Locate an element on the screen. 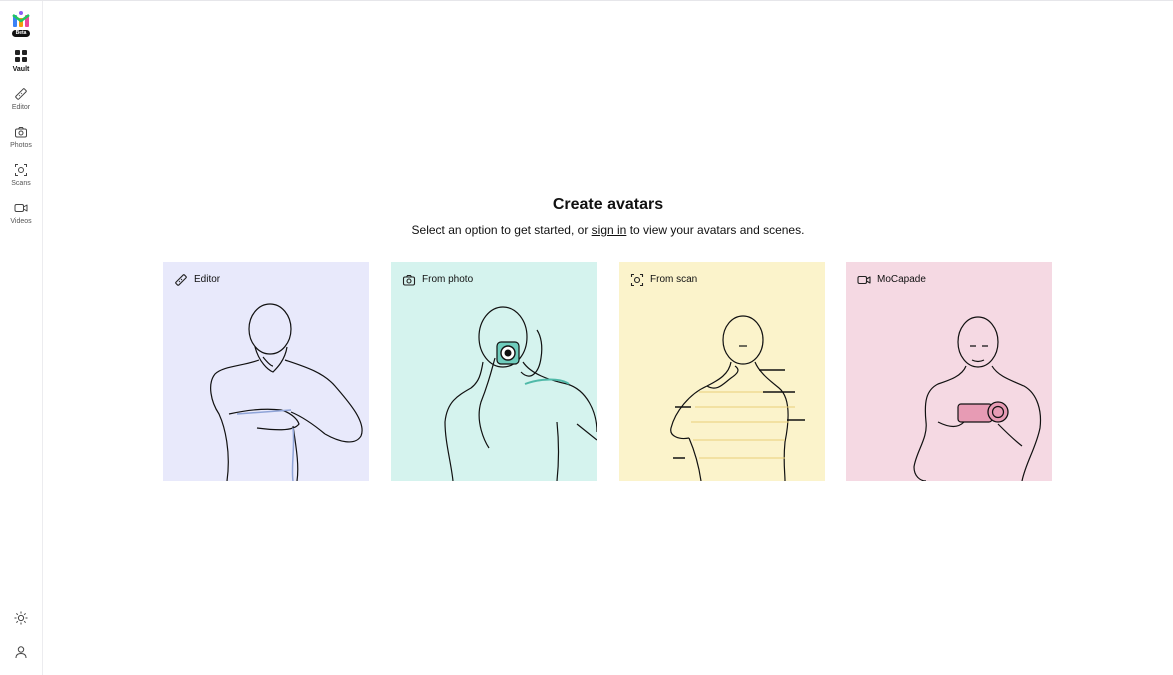 The image size is (1173, 675). sidebar-item-scans: Scans is located at coordinates (21, 180).